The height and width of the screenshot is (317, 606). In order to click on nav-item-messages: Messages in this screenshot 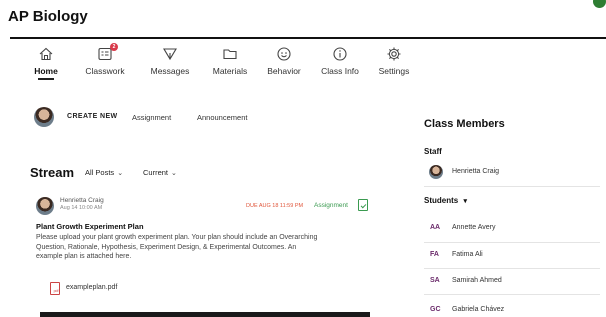, I will do `click(170, 66)`.